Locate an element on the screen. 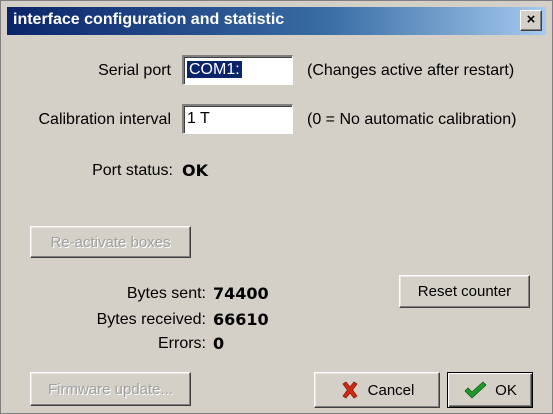 The height and width of the screenshot is (414, 553). calibration-interval-value: 1 T is located at coordinates (198, 118).